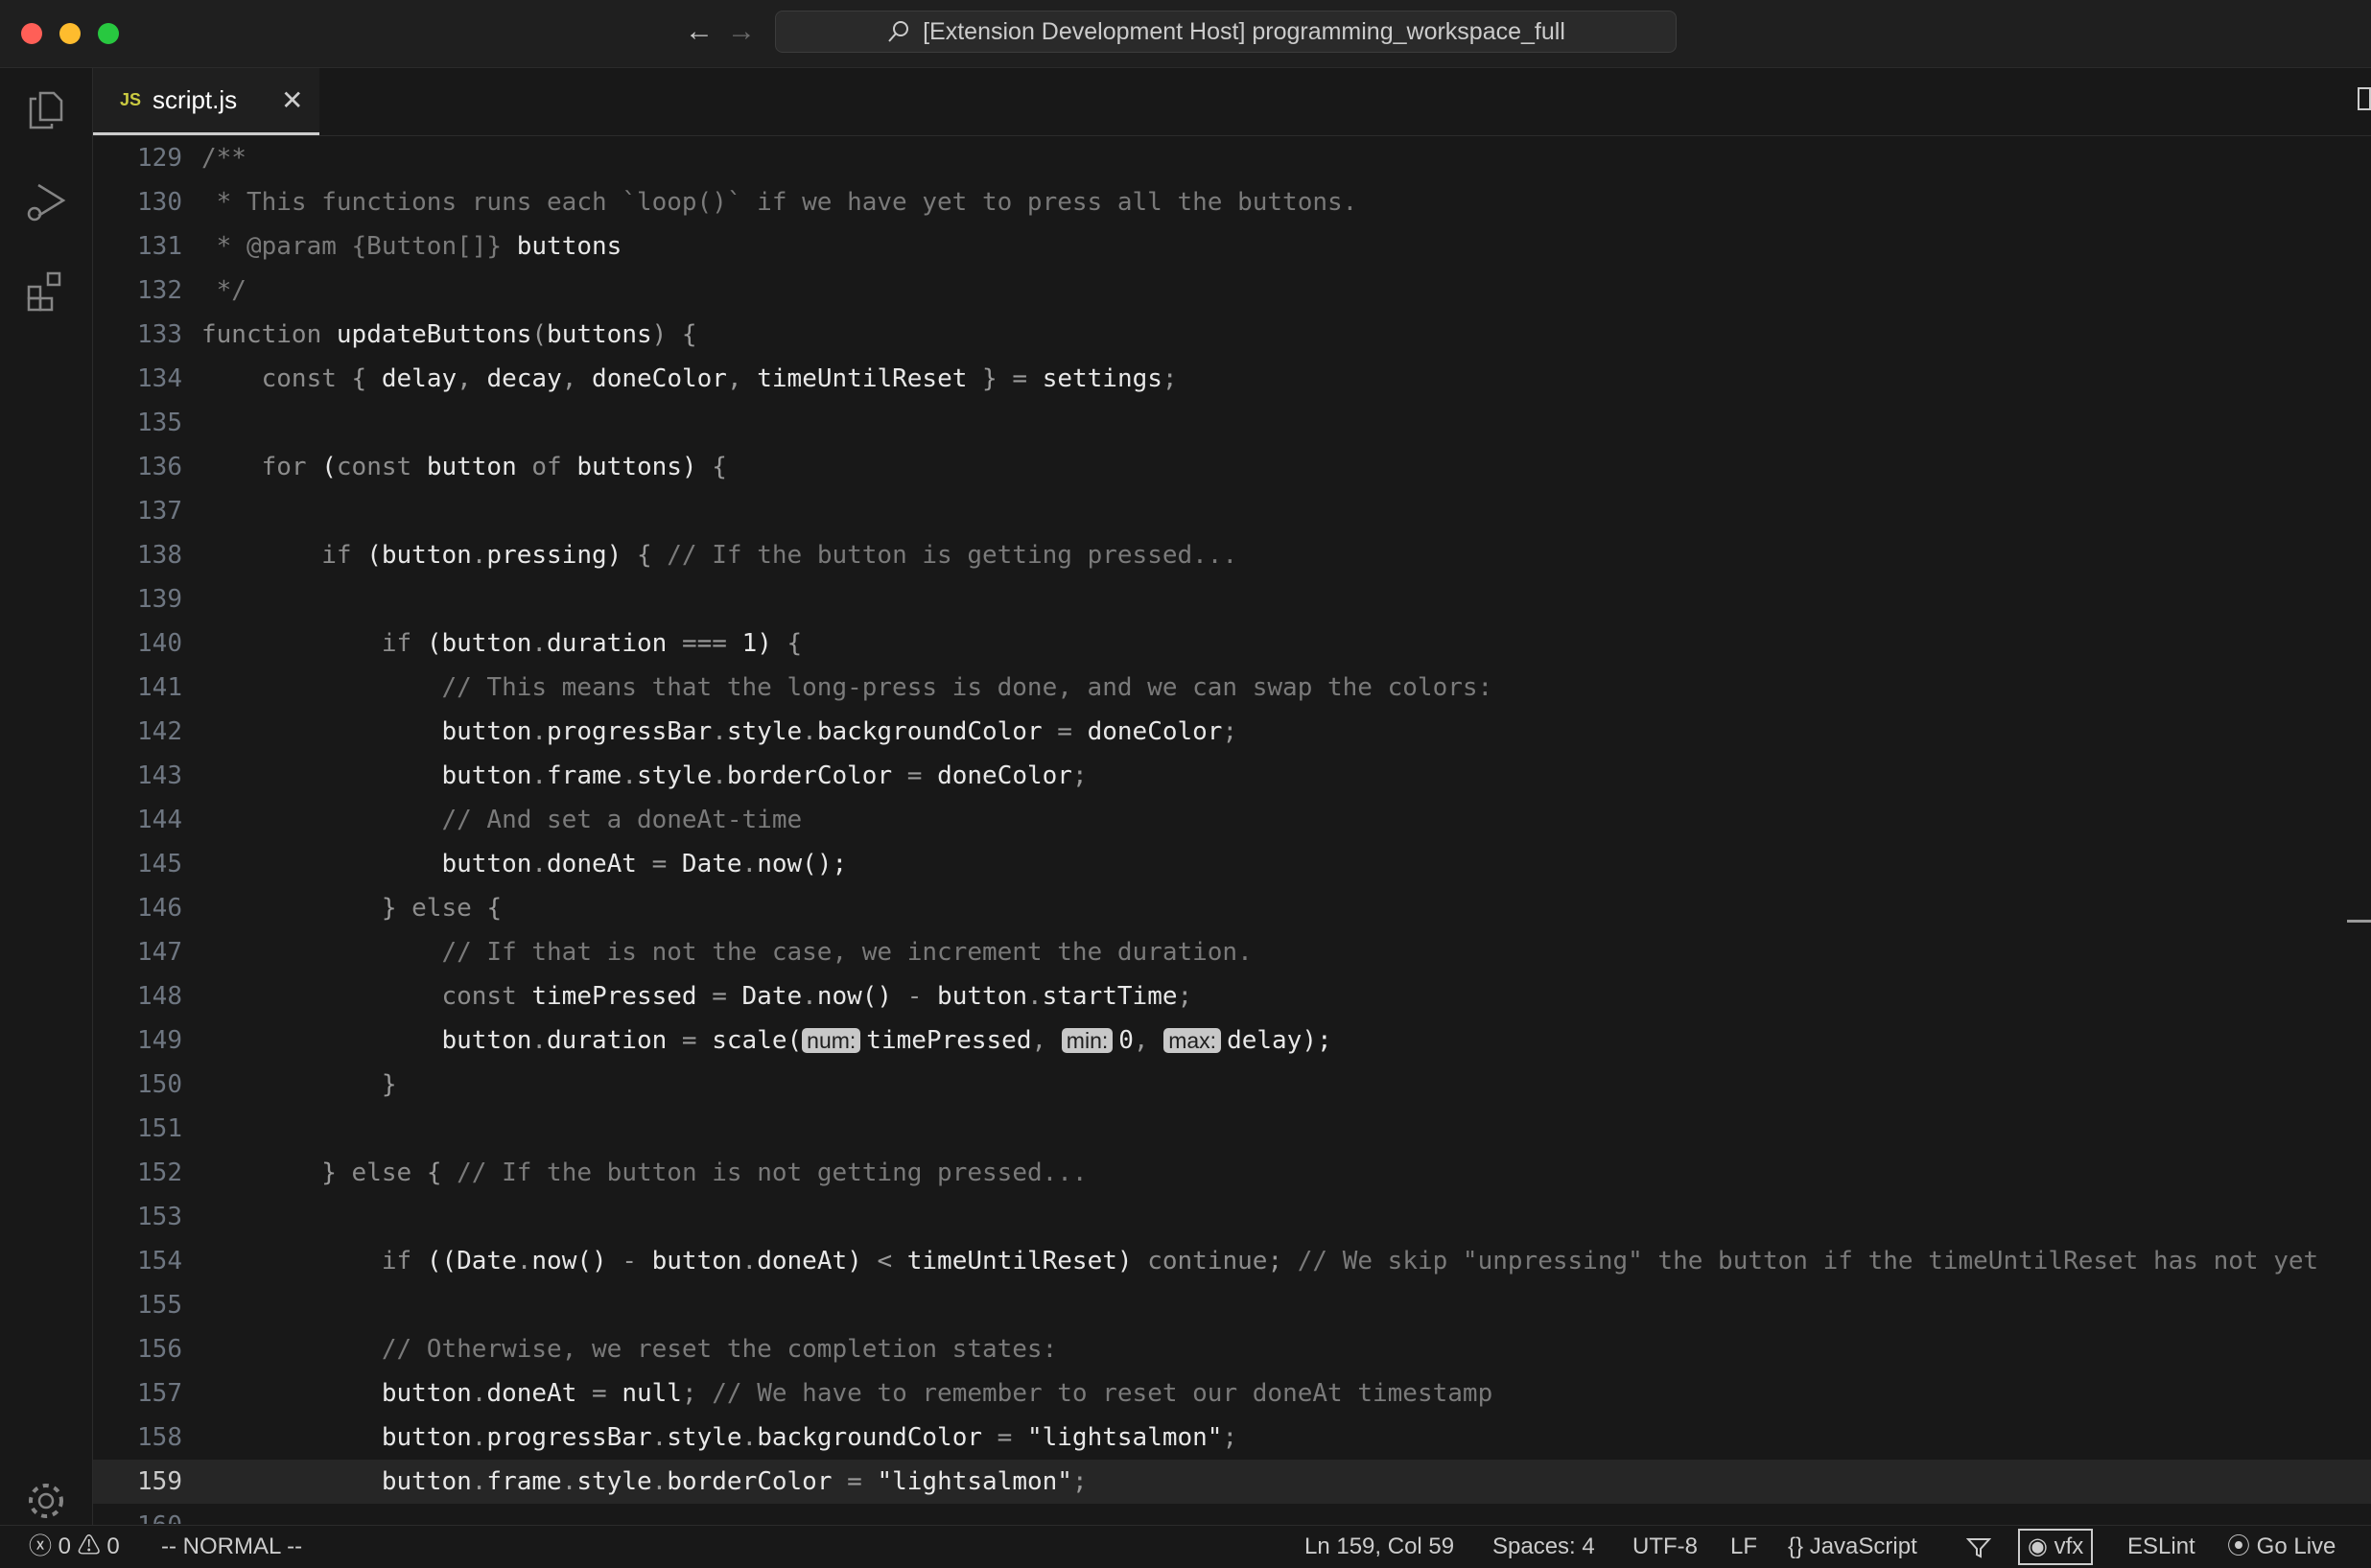  Describe the element at coordinates (2296, 1546) in the screenshot. I see `go-live-label: Go Live` at that location.